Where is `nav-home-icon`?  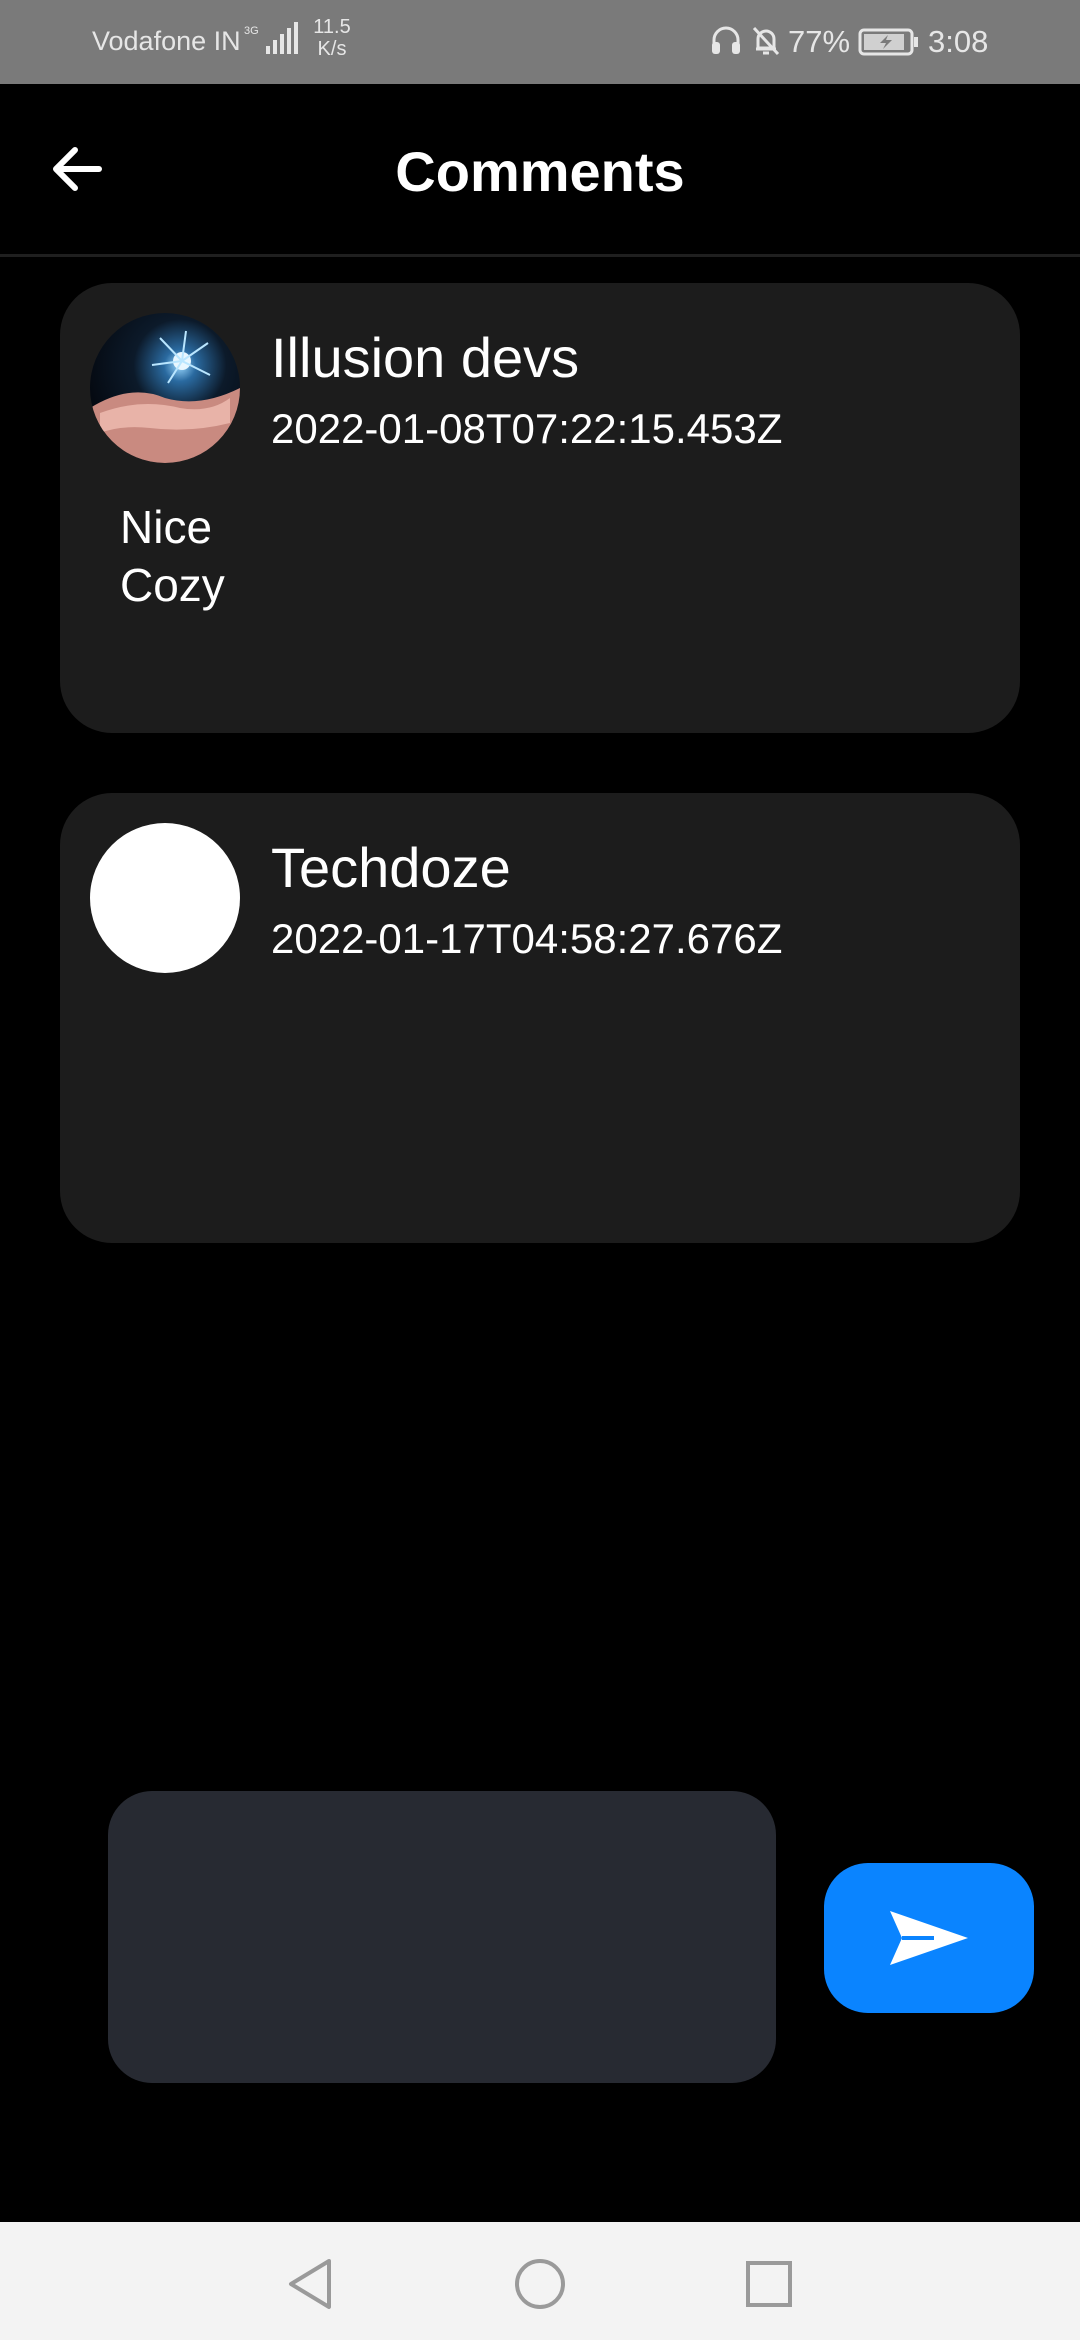
nav-home-icon is located at coordinates (540, 2284).